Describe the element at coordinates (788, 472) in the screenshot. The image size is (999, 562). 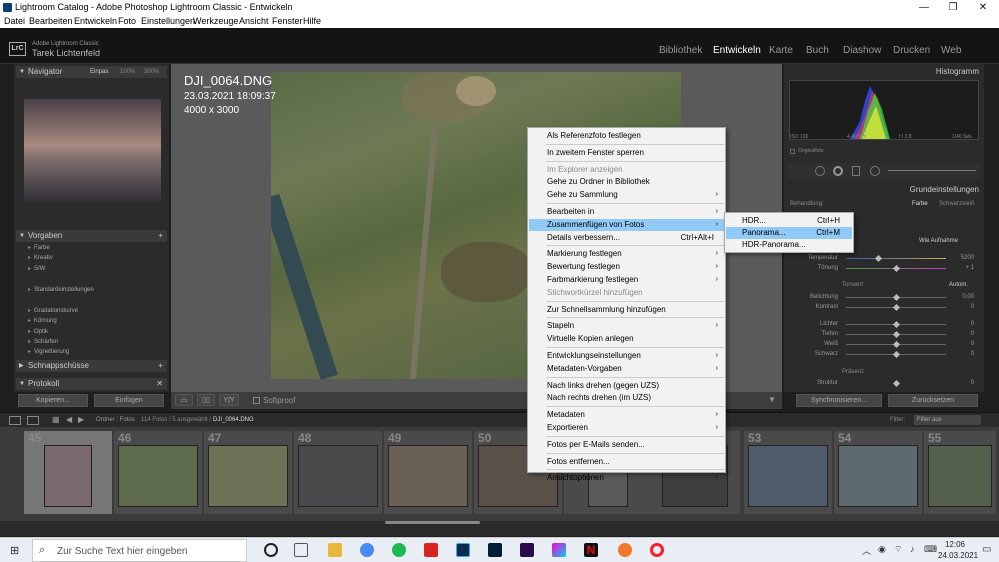
I see `filmstrip-cell: 53` at that location.